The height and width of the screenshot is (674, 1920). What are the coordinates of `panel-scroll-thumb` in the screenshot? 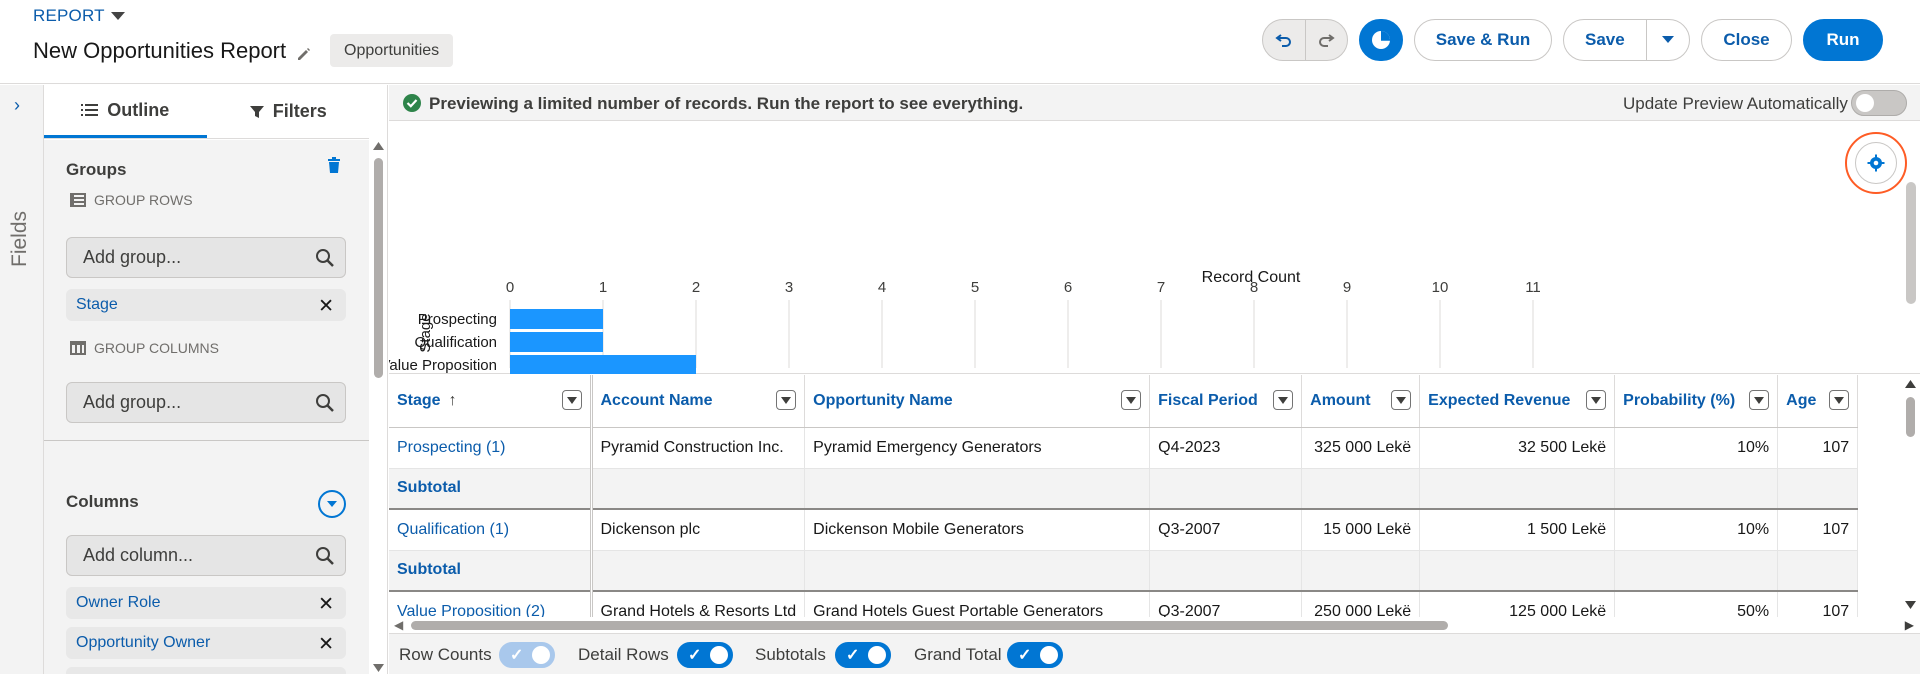 It's located at (378, 268).